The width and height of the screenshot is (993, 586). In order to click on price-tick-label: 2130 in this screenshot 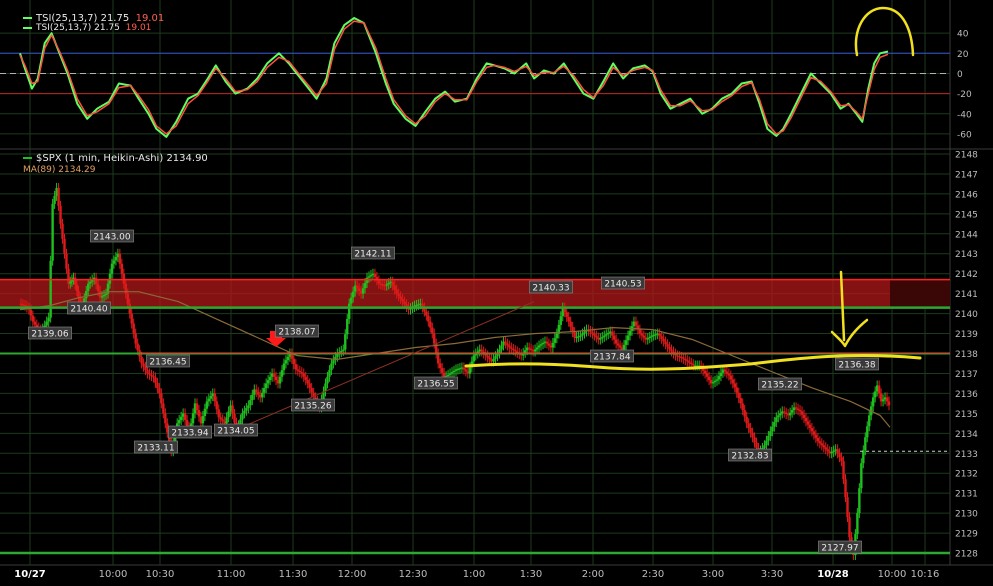, I will do `click(966, 515)`.